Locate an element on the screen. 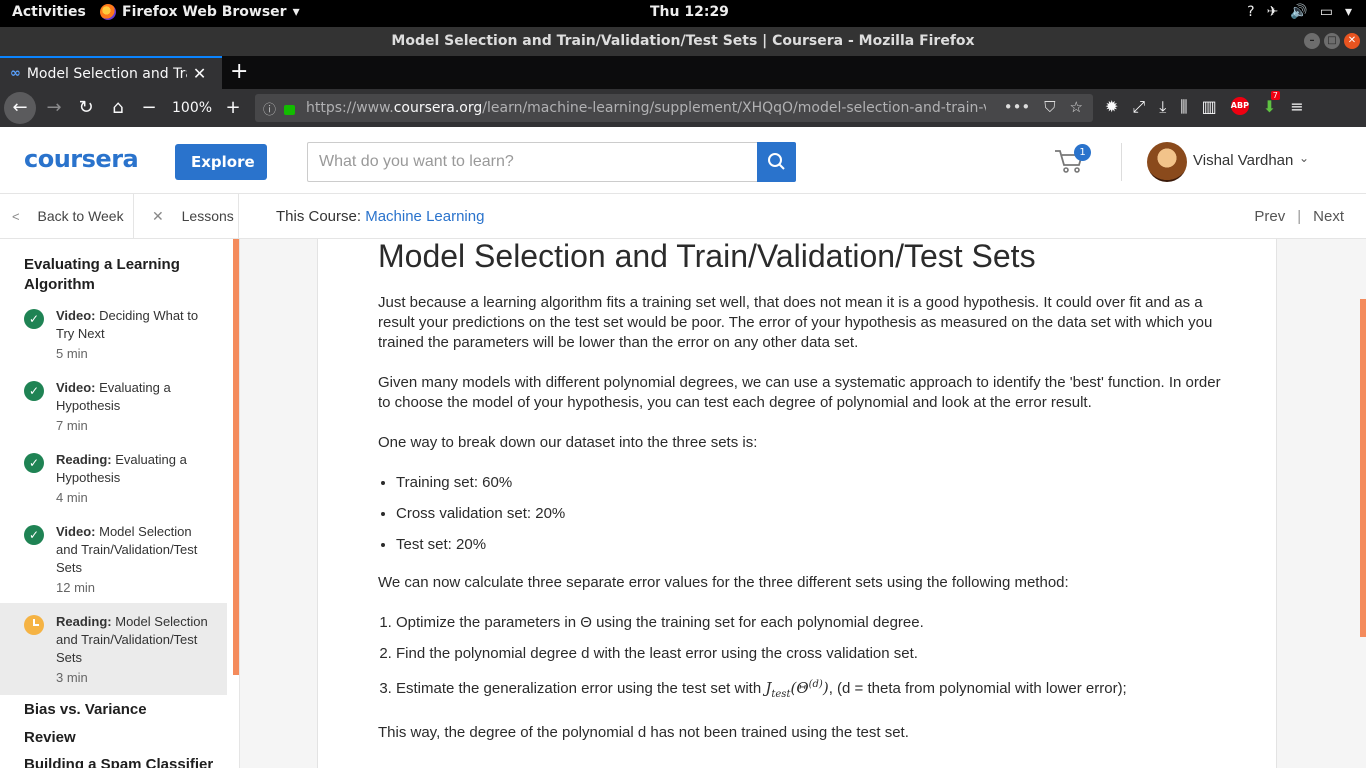 The image size is (1366, 768). battery-icon: ▭ is located at coordinates (1326, 12).